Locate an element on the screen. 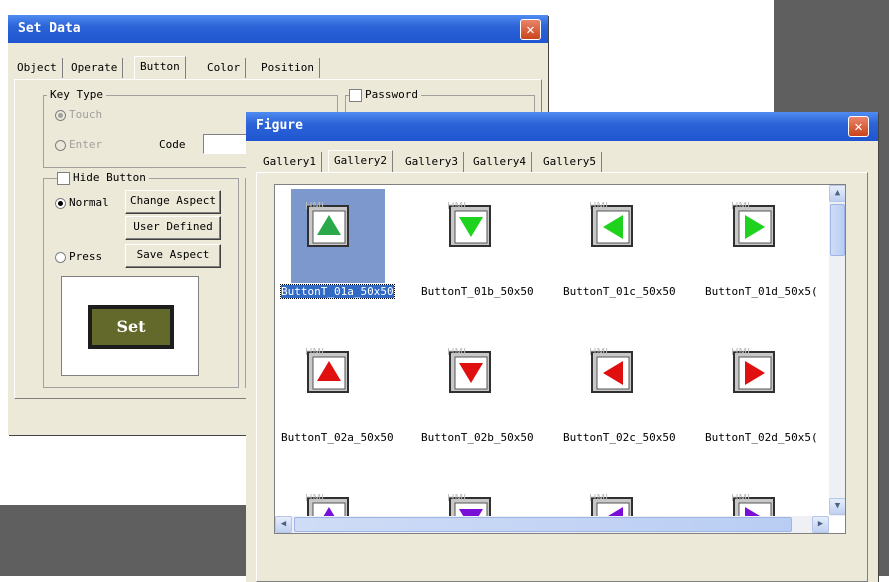  window-title: Set Data is located at coordinates (49, 28).